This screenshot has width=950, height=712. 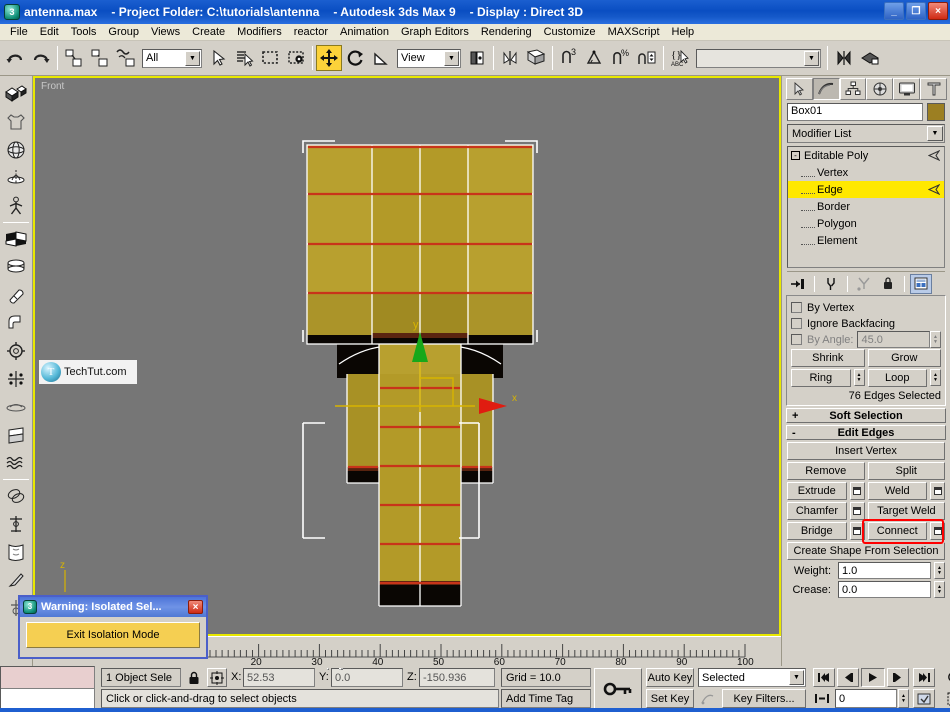 What do you see at coordinates (828, 358) in the screenshot?
I see `shrink-button: Shrink` at bounding box center [828, 358].